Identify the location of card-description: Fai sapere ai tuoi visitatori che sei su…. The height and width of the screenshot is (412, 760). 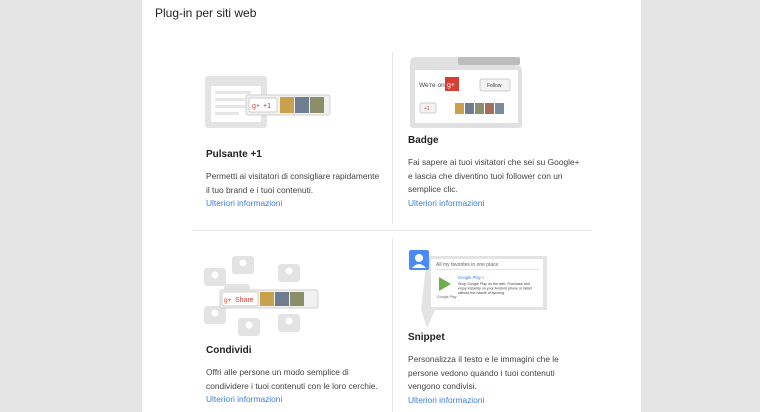
(494, 175).